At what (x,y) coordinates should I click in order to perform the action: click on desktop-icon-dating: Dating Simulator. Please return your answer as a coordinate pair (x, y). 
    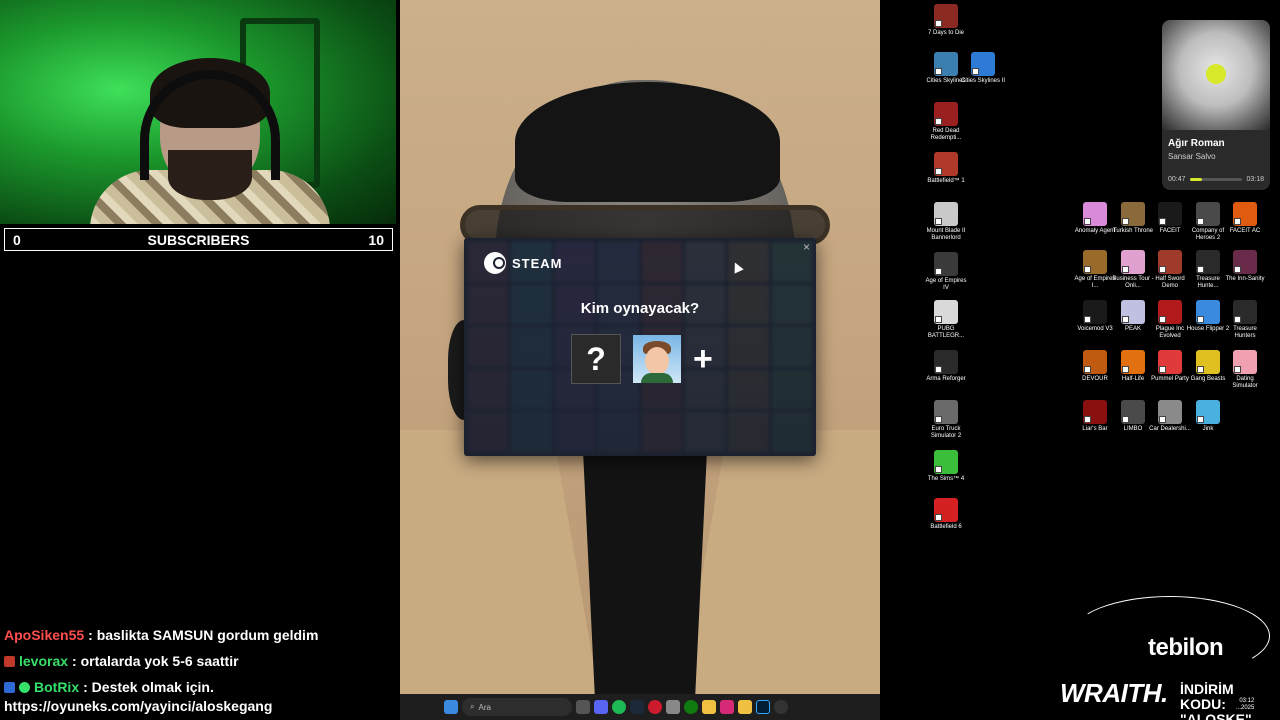
    Looking at the image, I should click on (1245, 370).